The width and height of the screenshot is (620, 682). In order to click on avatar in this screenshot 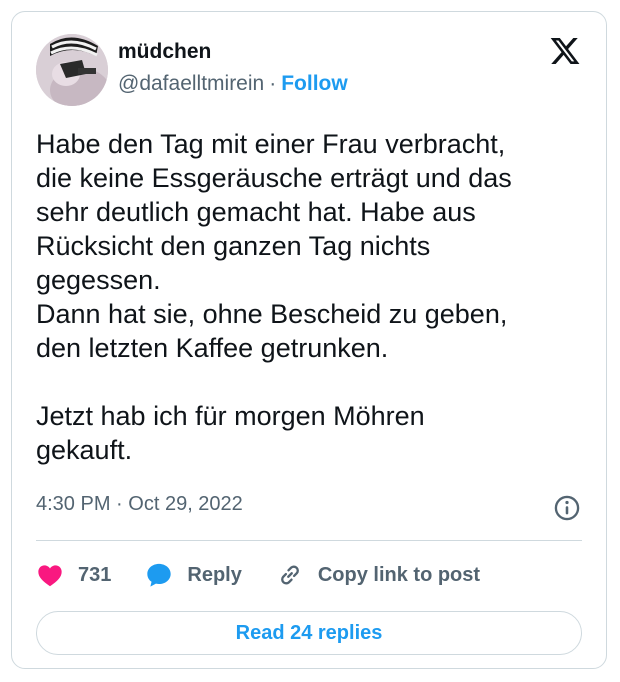, I will do `click(72, 70)`.